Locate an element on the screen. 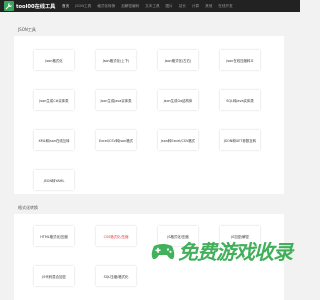 This screenshot has width=320, height=300. wrench-icon is located at coordinates (9, 6).